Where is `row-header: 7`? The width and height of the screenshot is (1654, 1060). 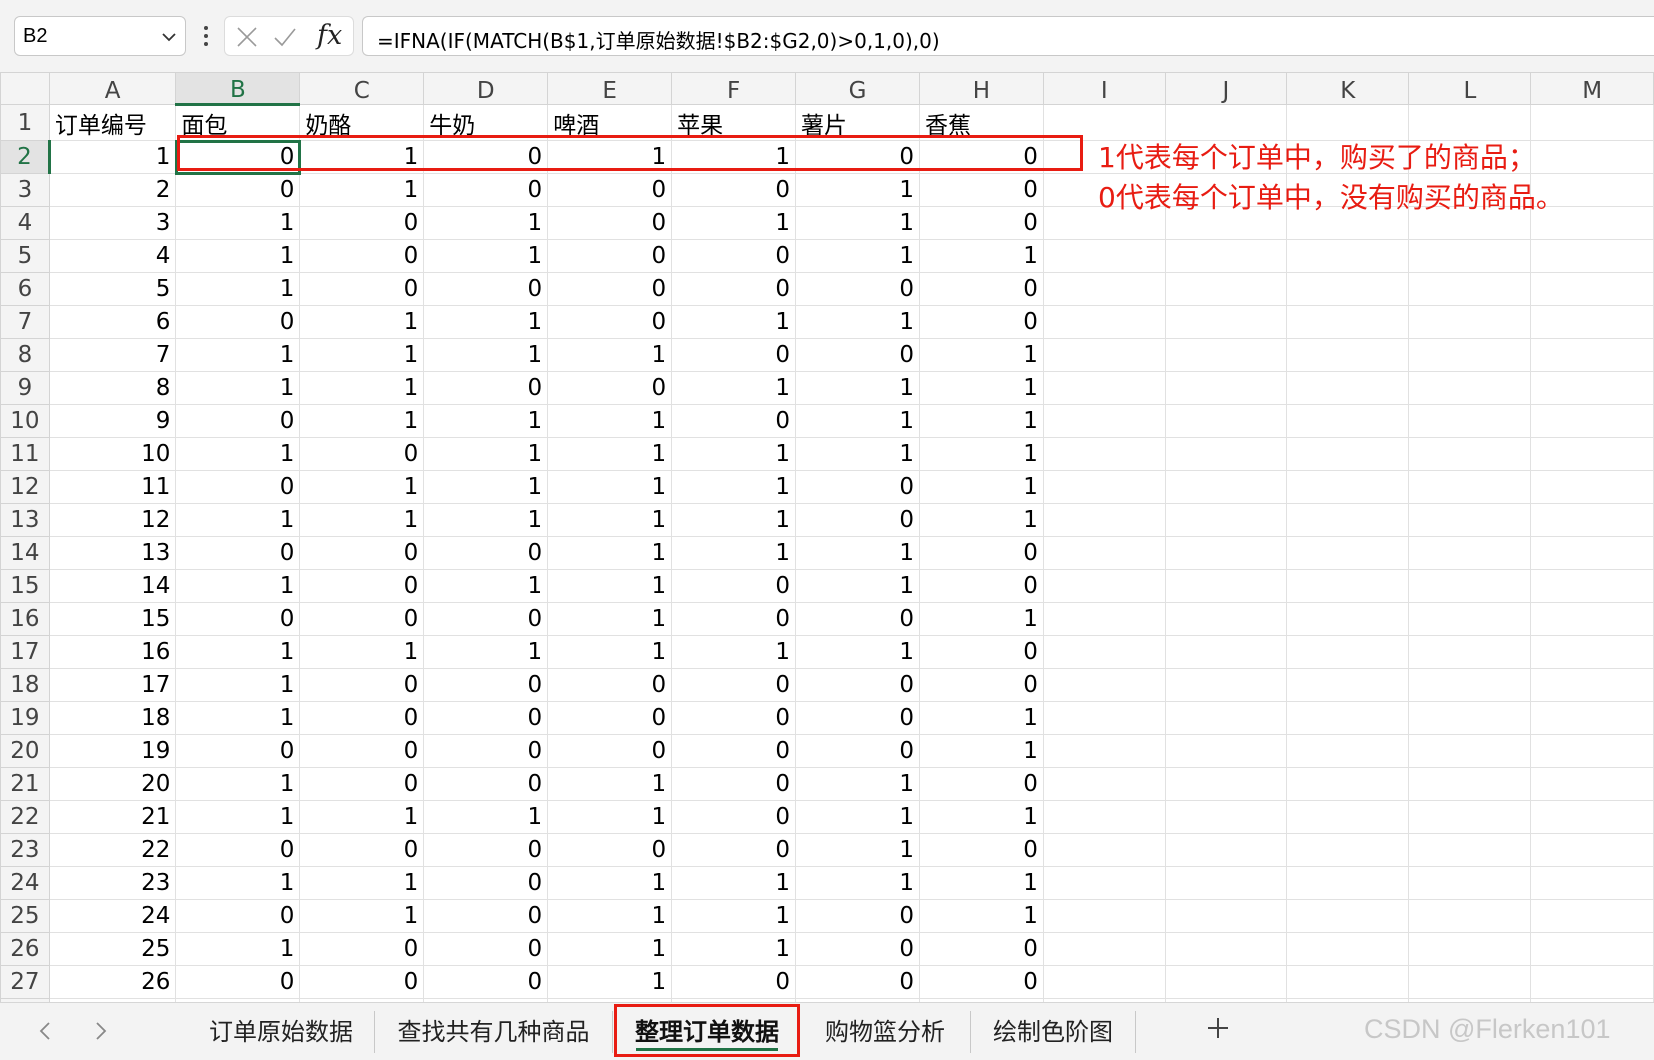 row-header: 7 is located at coordinates (25, 322).